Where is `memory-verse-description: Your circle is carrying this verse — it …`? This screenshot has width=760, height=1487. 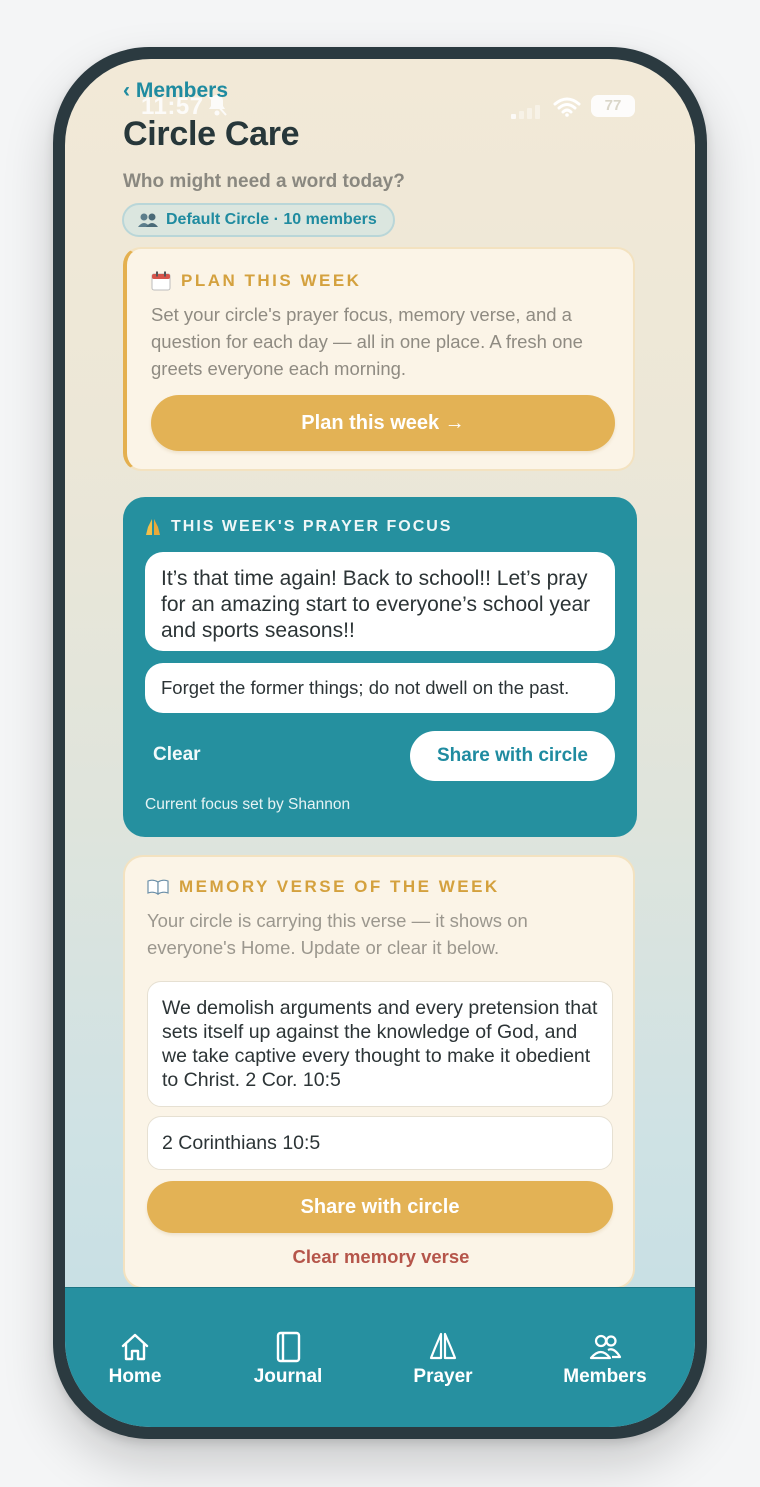 memory-verse-description: Your circle is carrying this verse — it … is located at coordinates (337, 934).